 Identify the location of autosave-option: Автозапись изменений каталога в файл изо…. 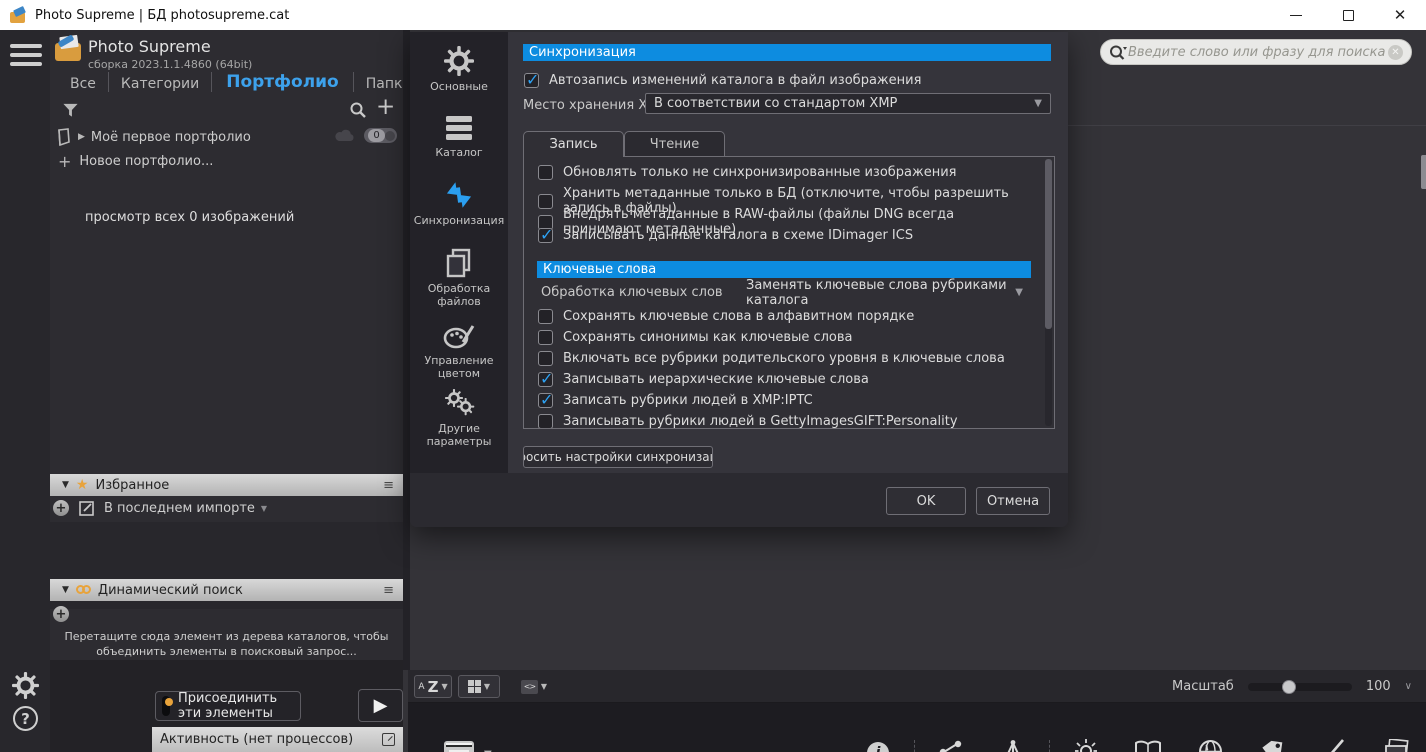
(784, 79).